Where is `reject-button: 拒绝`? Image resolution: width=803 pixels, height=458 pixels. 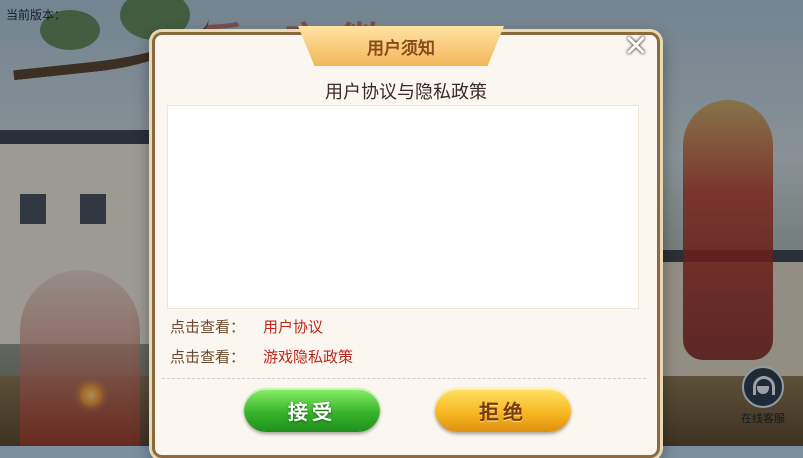
reject-button: 拒绝 is located at coordinates (503, 410).